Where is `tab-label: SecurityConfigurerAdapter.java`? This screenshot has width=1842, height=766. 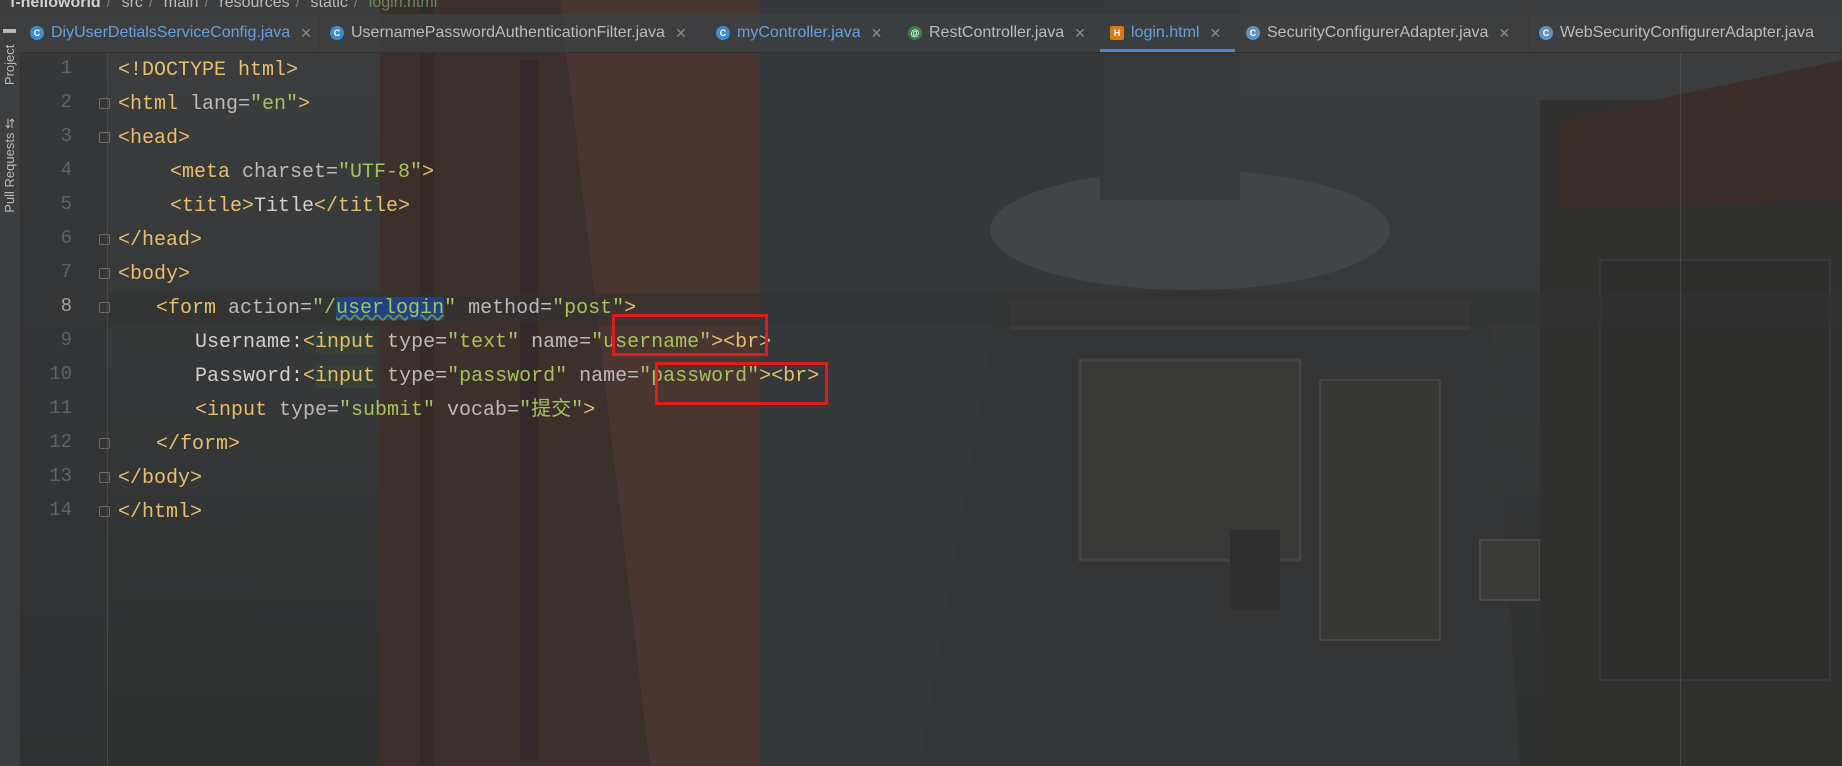 tab-label: SecurityConfigurerAdapter.java is located at coordinates (1378, 32).